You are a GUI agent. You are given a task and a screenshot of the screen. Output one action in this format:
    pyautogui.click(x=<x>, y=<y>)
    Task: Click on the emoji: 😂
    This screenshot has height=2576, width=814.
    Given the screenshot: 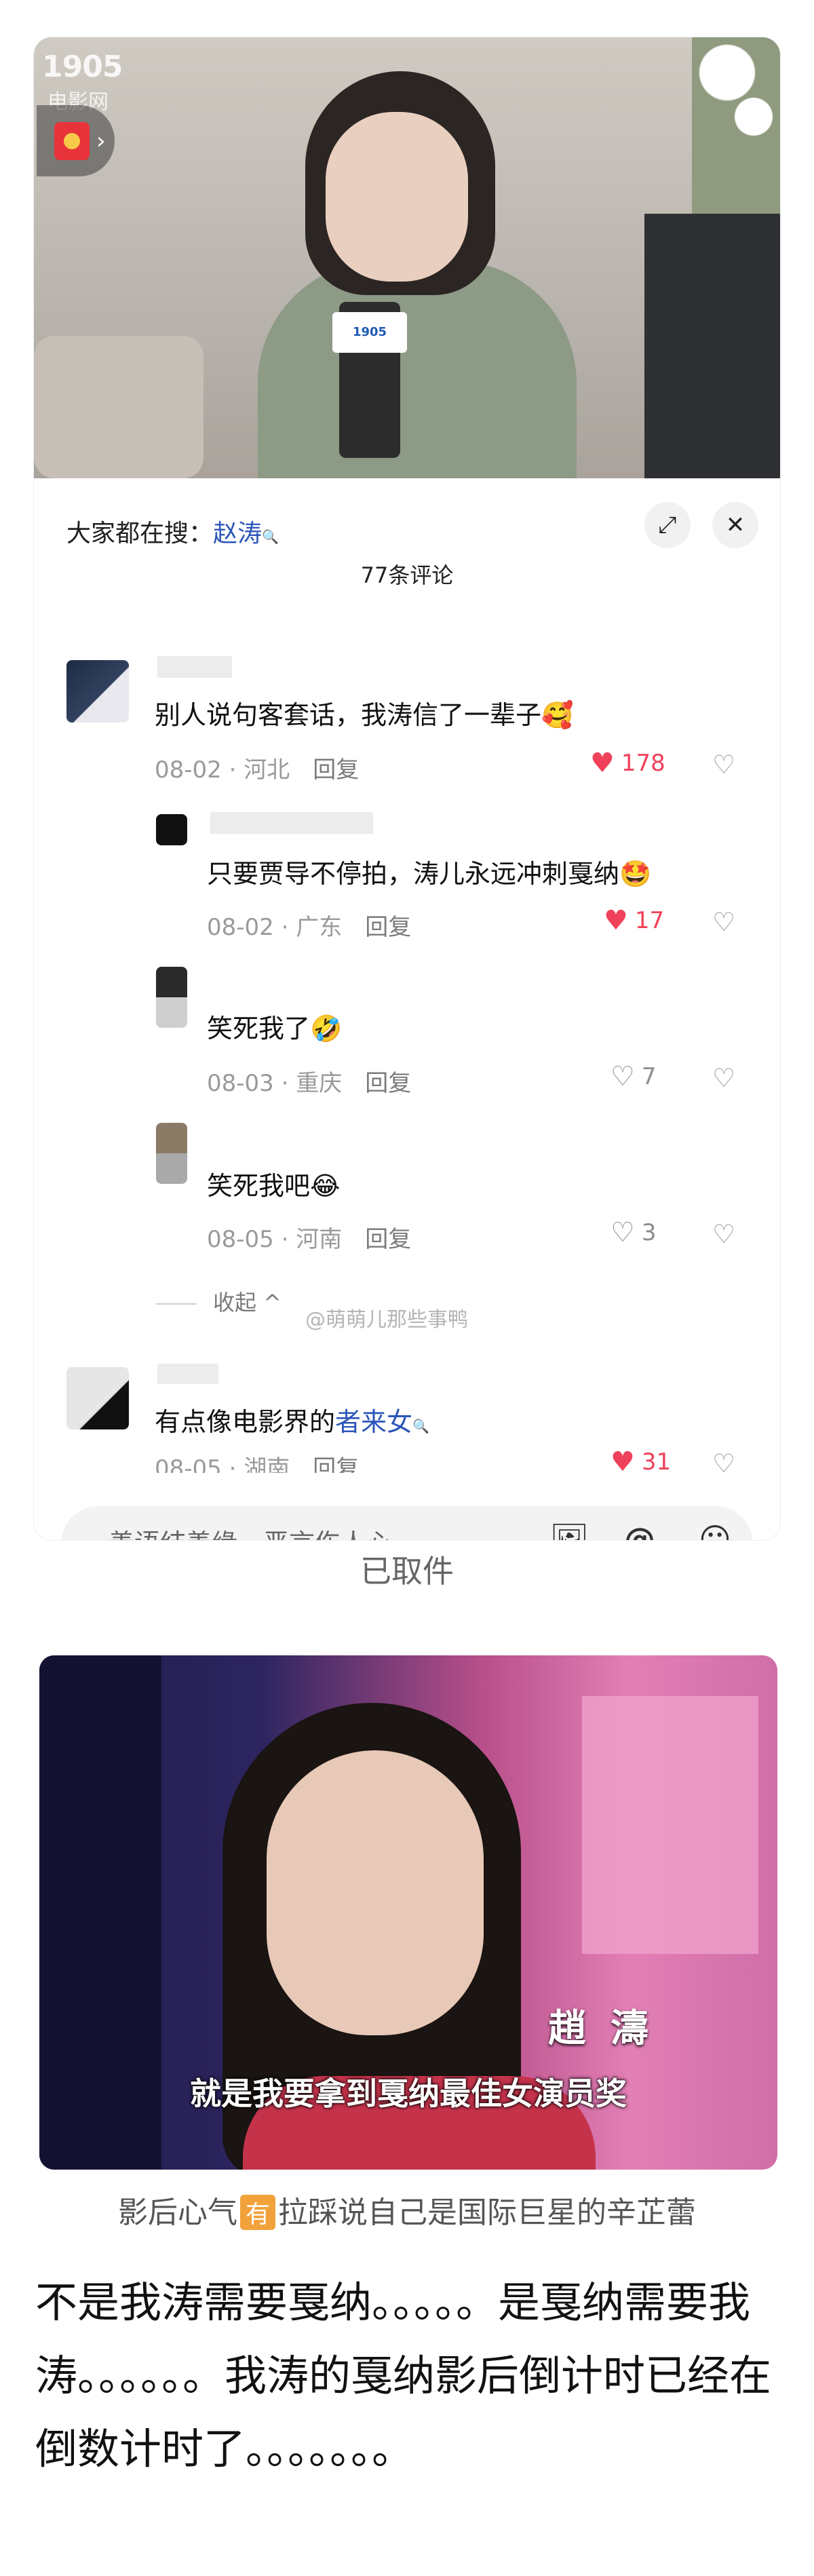 What is the action you would take?
    pyautogui.click(x=325, y=1186)
    